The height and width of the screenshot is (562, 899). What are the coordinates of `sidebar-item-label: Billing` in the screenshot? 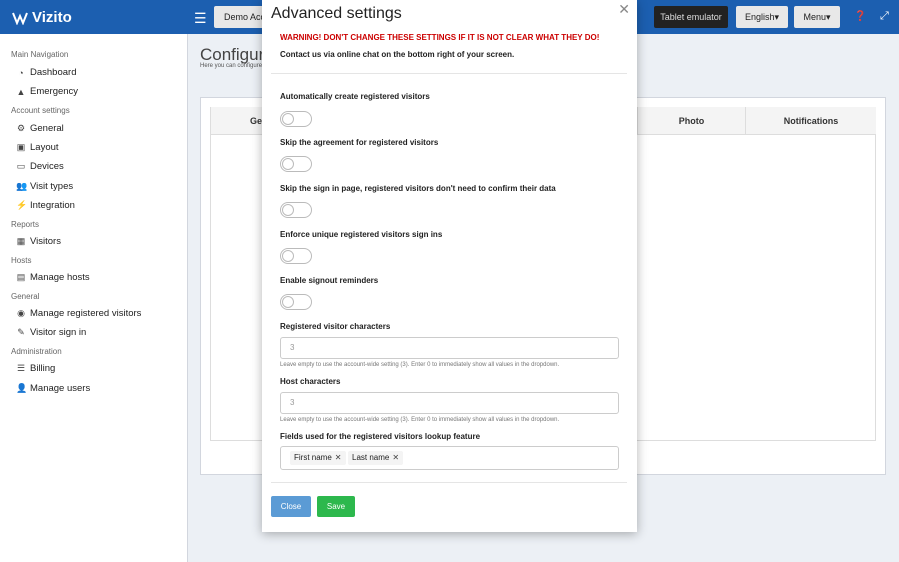 It's located at (43, 368).